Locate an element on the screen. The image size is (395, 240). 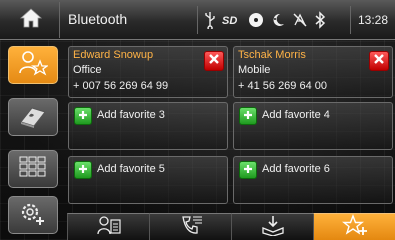
add-favorite-label: Add favorite 4 is located at coordinates (296, 115).